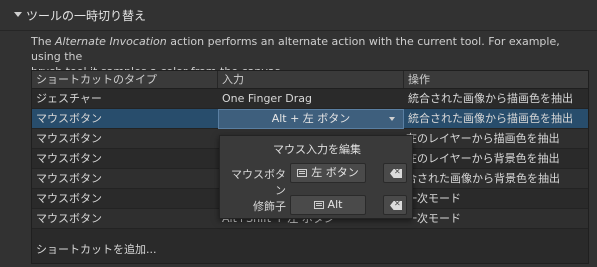 The image size is (597, 267). I want to click on mouse-button-label: マウスボタン, so click(258, 182).